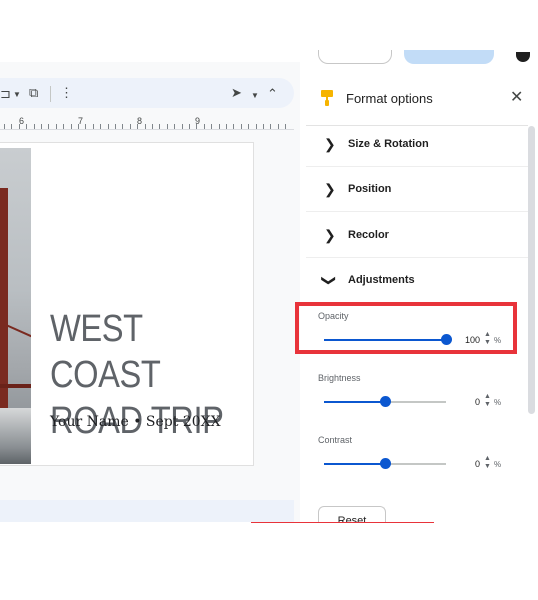 This screenshot has height=600, width=538. I want to click on top-outline-button, so click(355, 57).